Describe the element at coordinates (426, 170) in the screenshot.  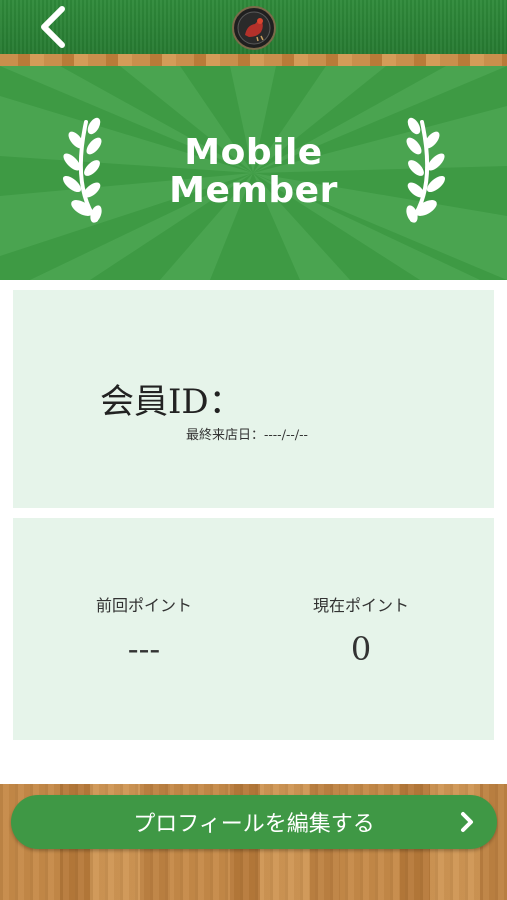
I see `laurel-right-icon` at that location.